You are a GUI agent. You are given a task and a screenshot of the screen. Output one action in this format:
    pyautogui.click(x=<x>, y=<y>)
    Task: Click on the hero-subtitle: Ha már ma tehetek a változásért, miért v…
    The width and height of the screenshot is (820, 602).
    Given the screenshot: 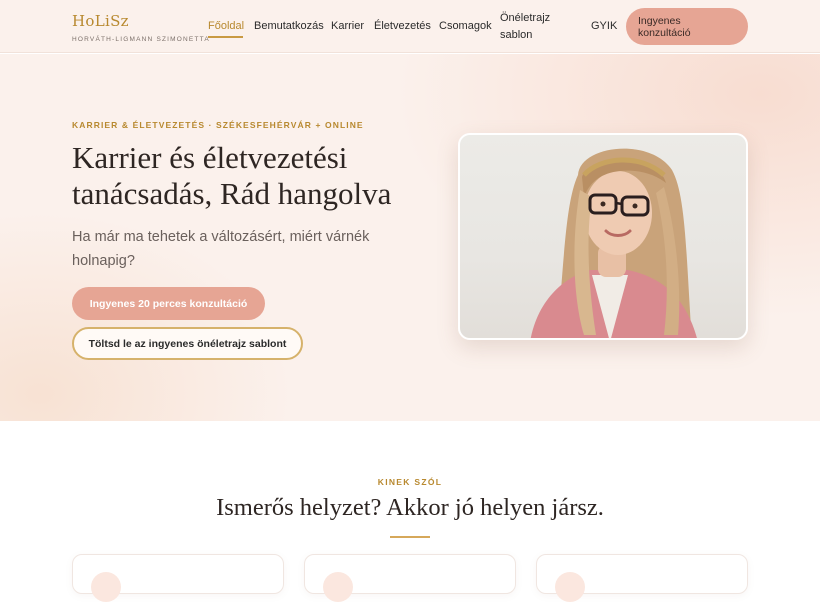 What is the action you would take?
    pyautogui.click(x=221, y=249)
    